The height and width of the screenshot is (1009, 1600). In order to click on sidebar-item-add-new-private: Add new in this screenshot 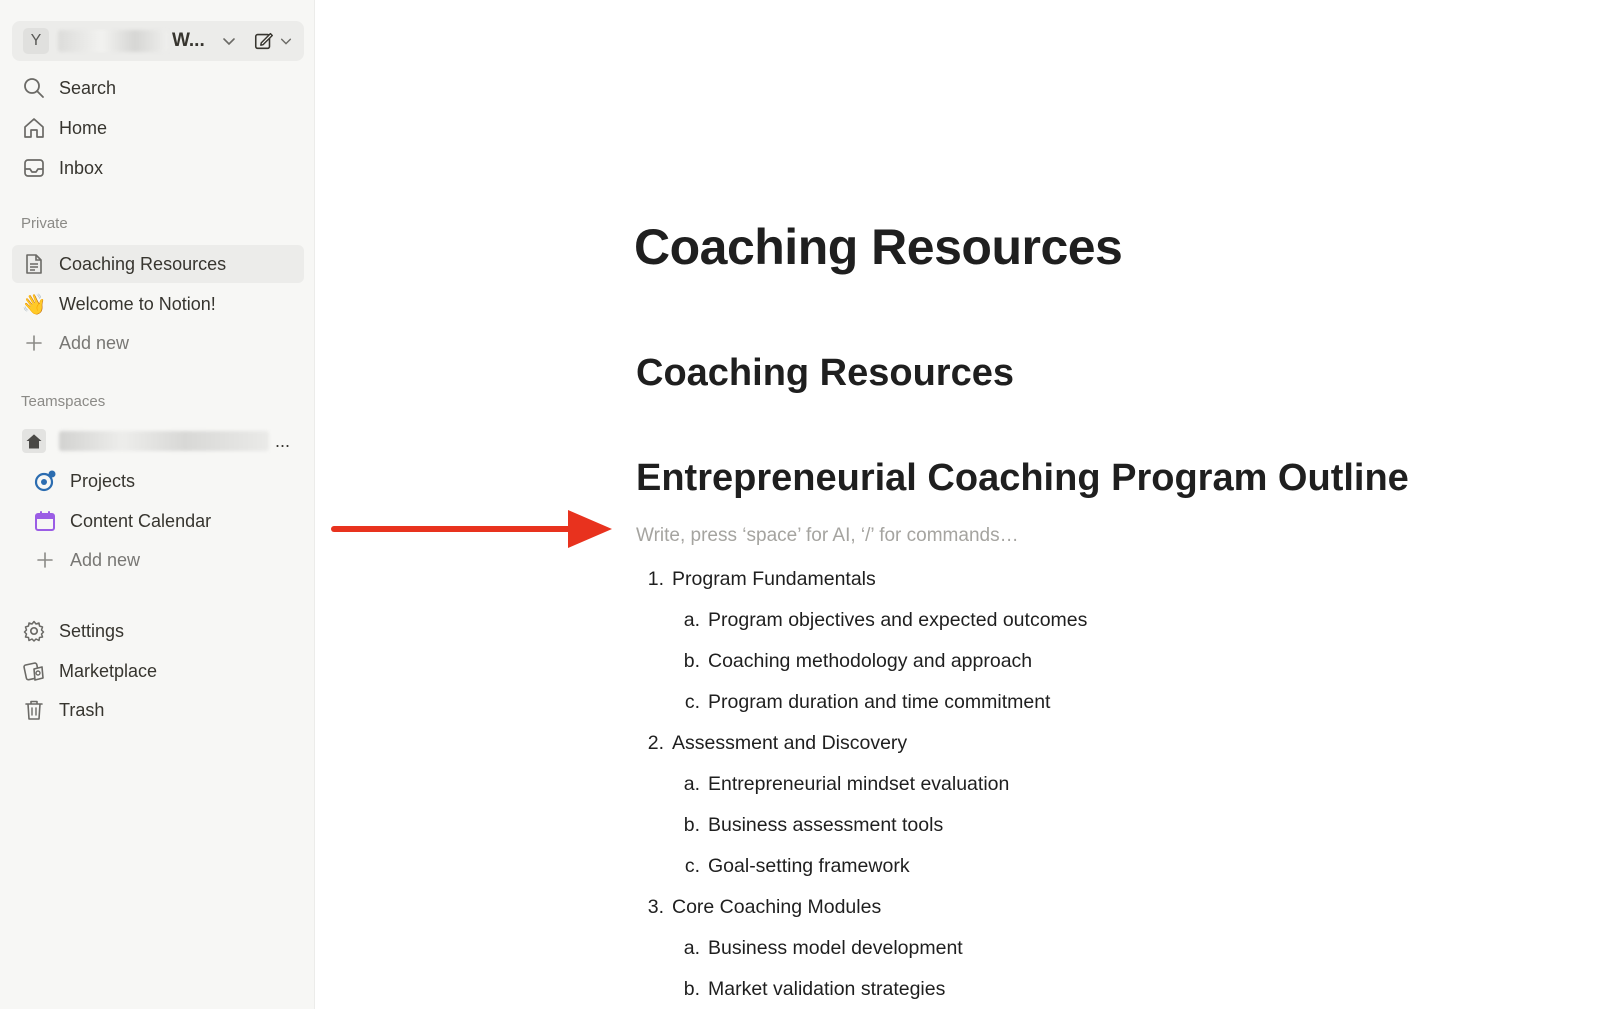, I will do `click(158, 343)`.